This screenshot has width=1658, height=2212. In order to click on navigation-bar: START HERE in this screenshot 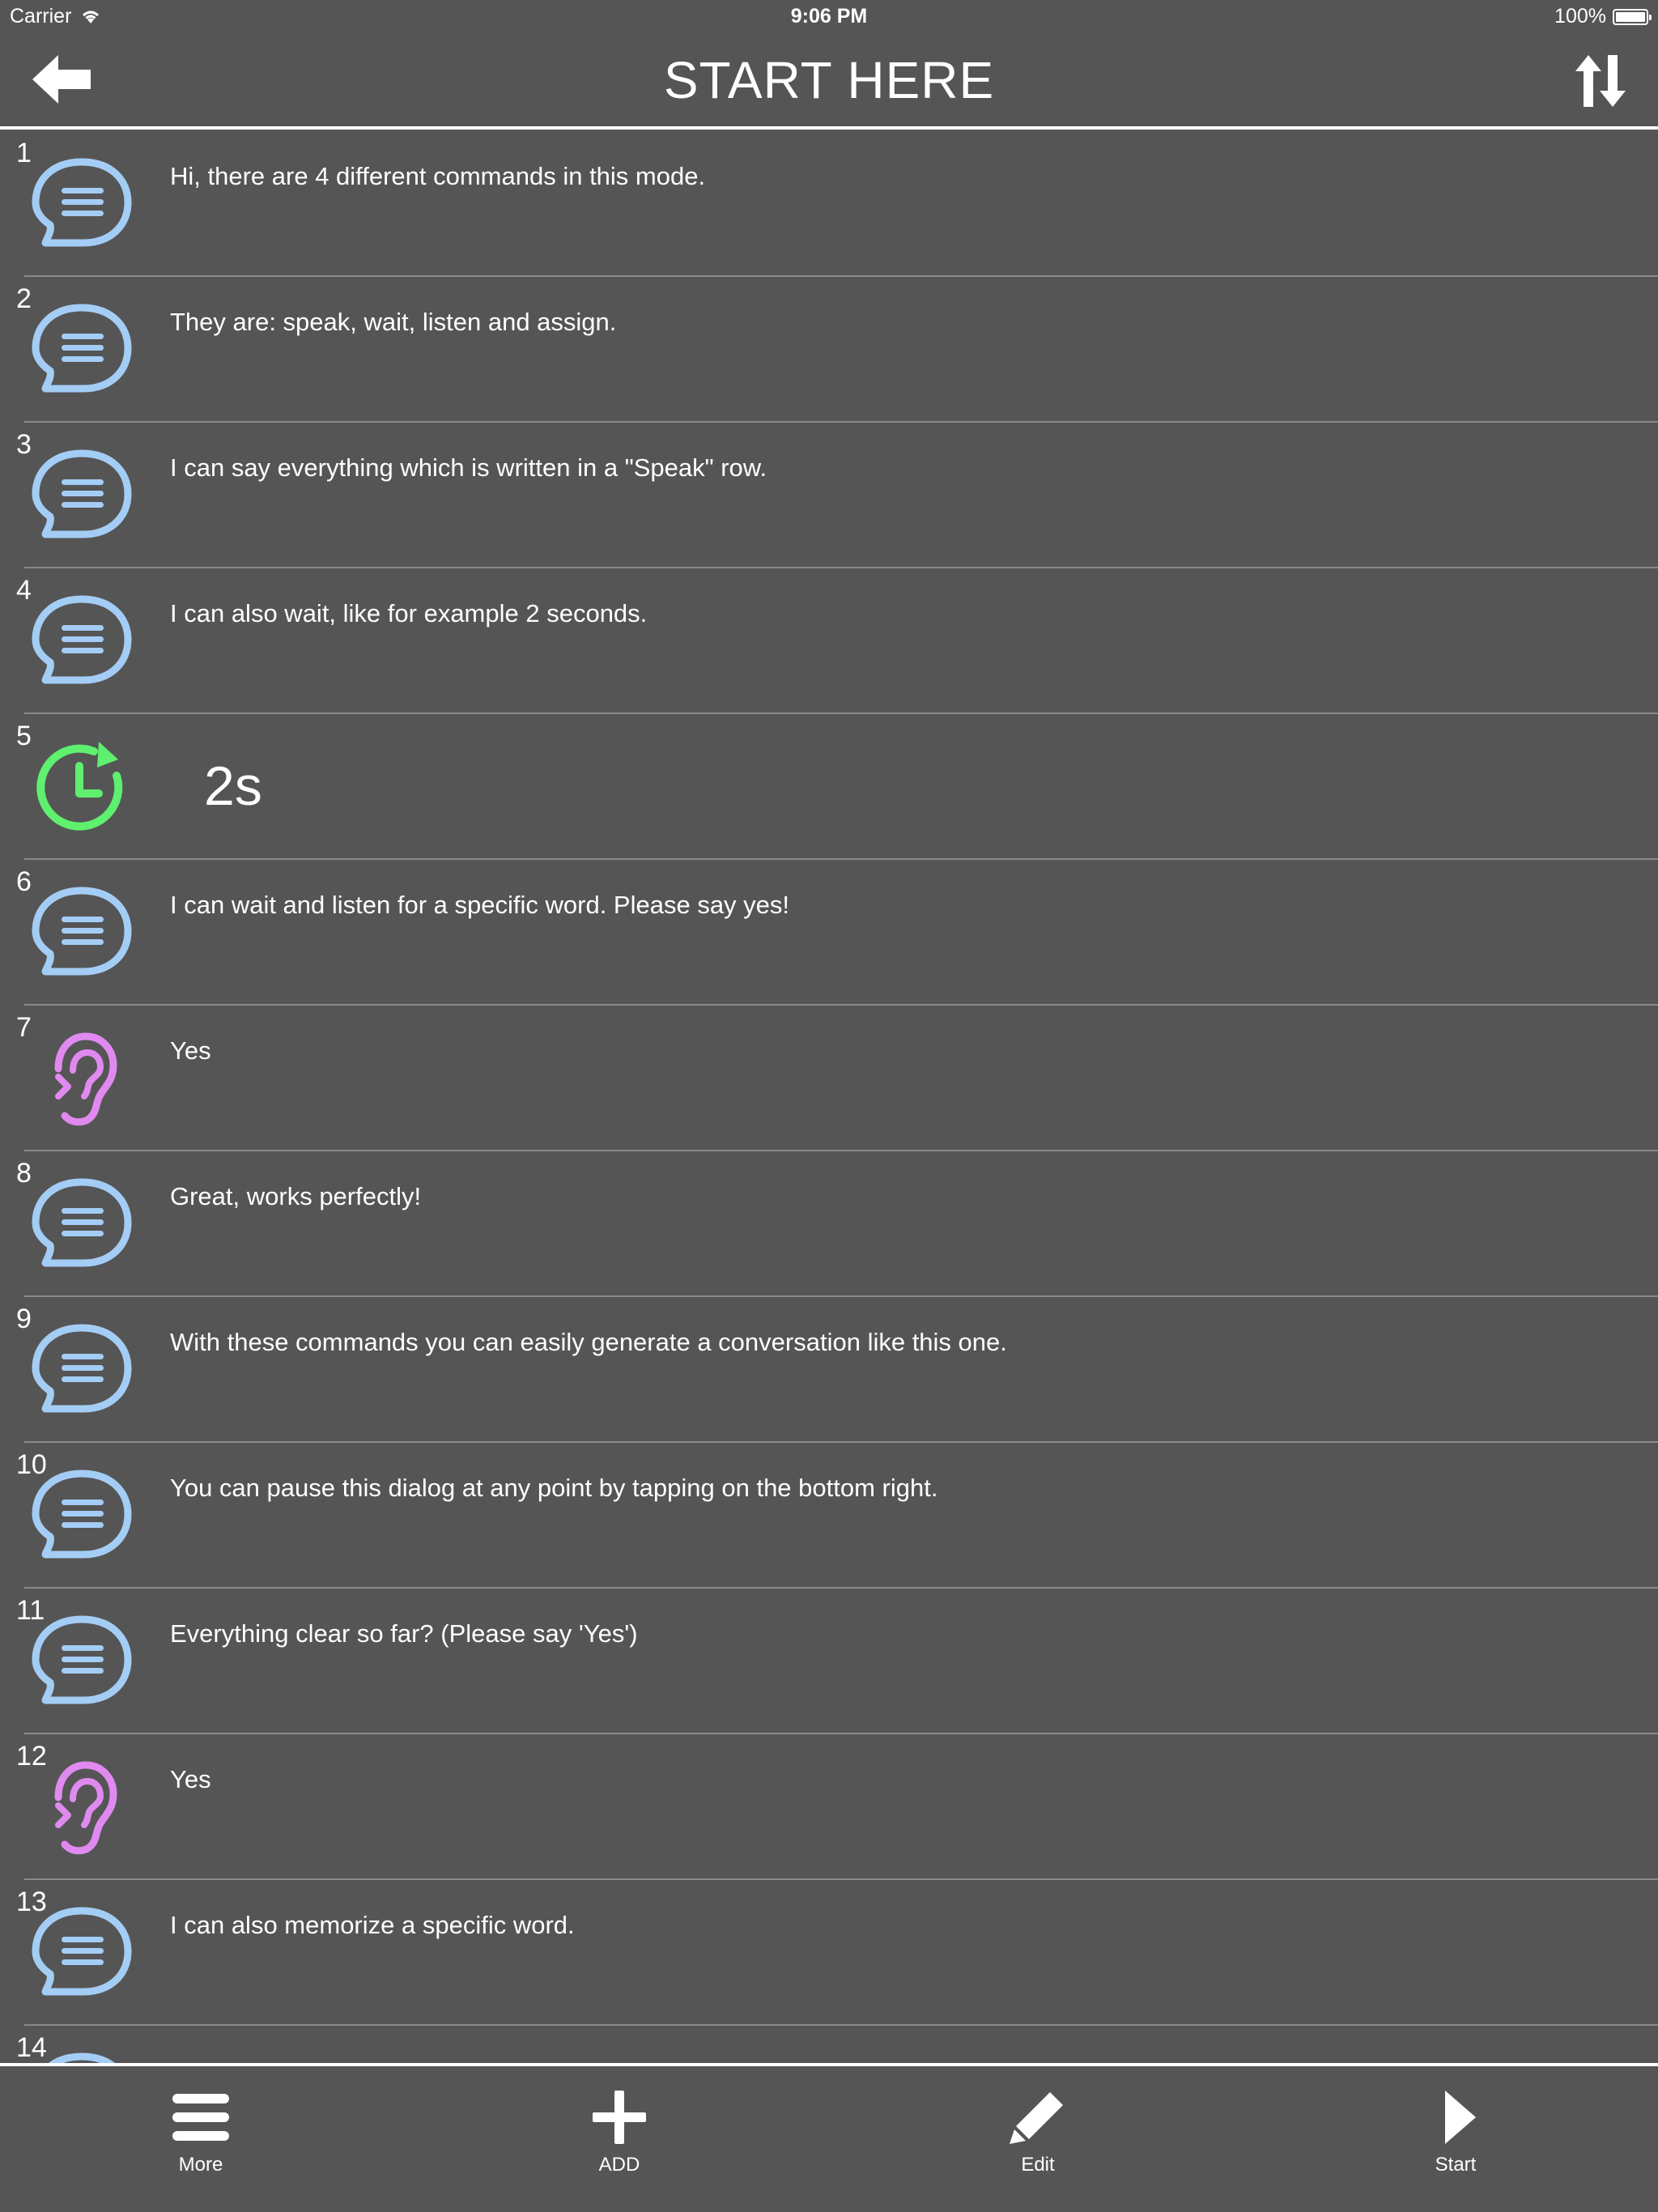, I will do `click(829, 81)`.